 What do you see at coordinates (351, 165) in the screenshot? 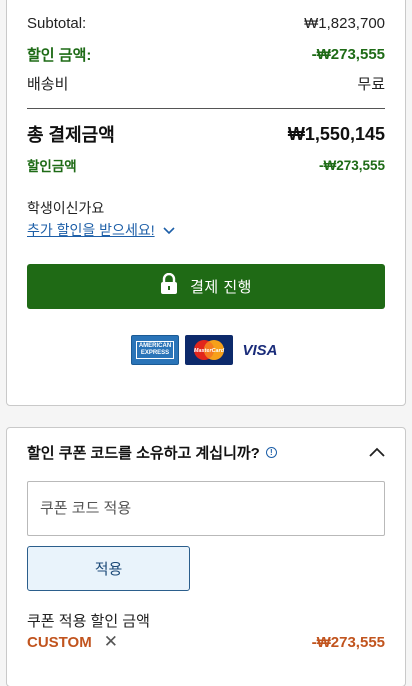
I see `total-discount-value: -₩273,555` at bounding box center [351, 165].